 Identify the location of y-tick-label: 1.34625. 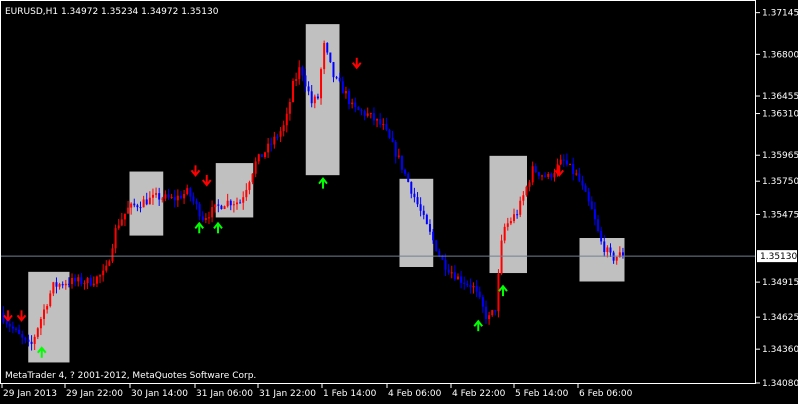
(780, 318).